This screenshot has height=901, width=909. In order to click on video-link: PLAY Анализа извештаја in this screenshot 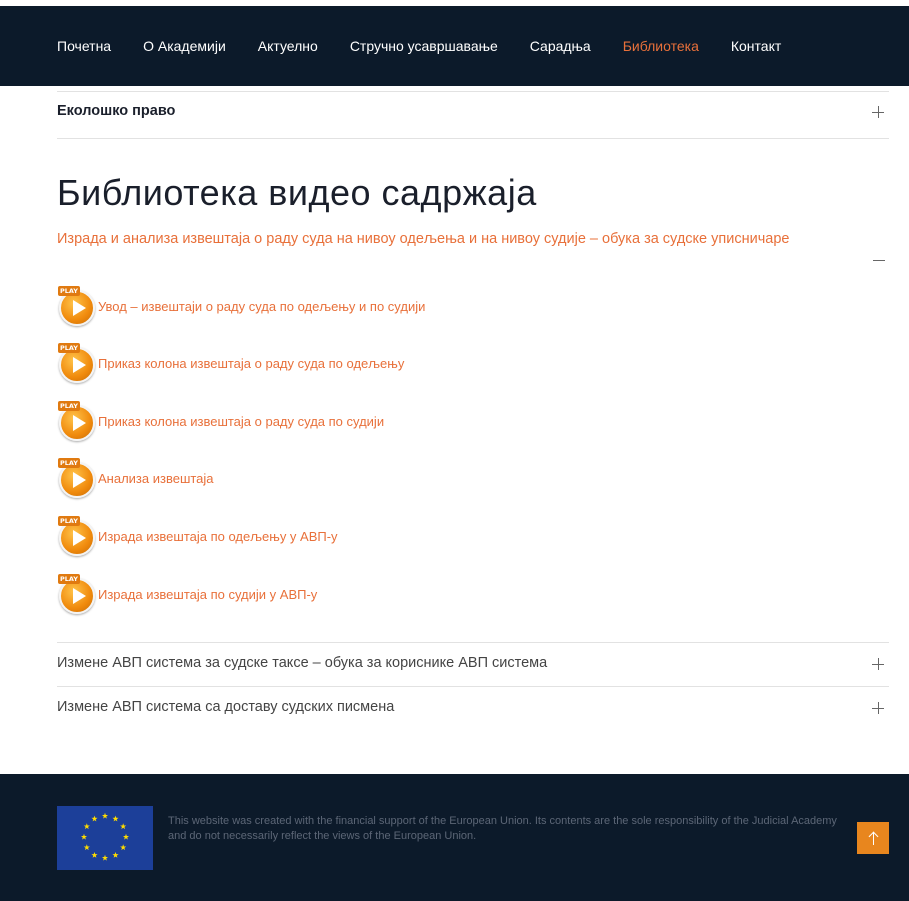, I will do `click(135, 478)`.